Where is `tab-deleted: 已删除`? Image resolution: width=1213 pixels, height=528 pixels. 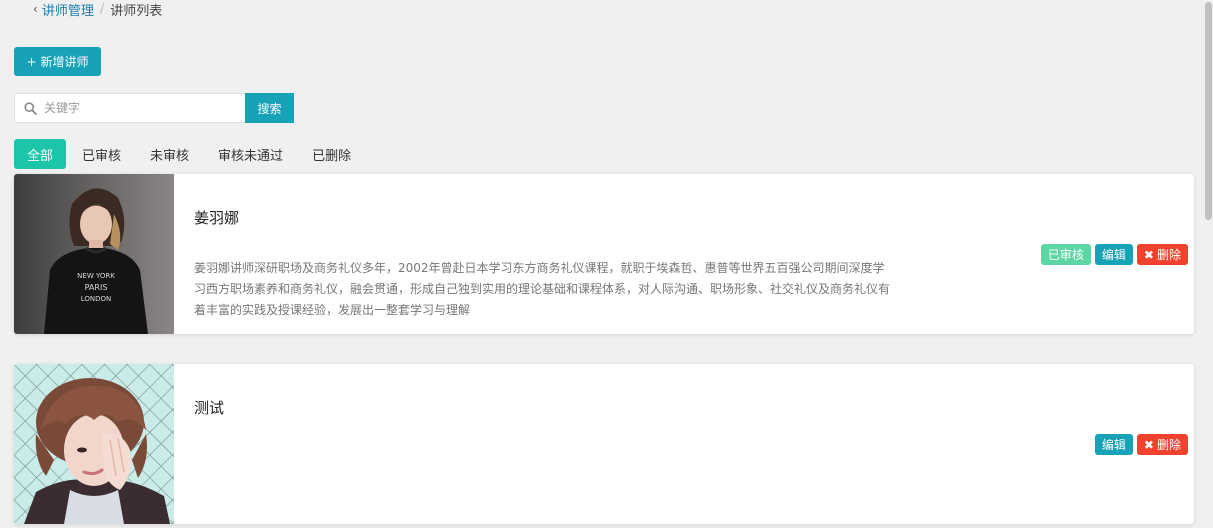 tab-deleted: 已删除 is located at coordinates (331, 154).